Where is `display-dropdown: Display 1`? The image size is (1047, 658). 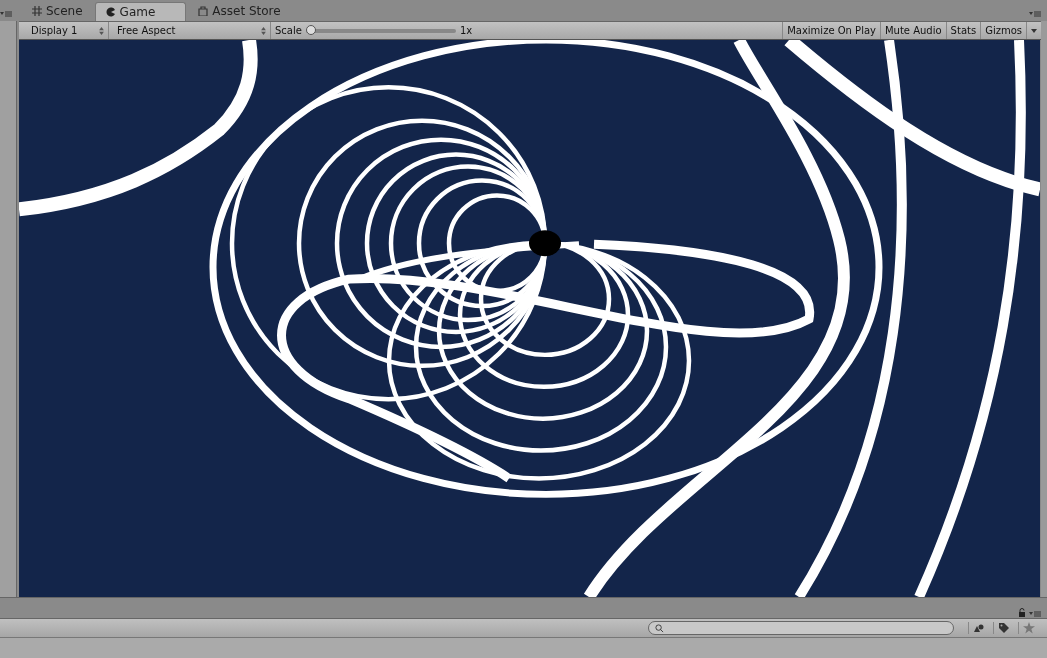 display-dropdown: Display 1 is located at coordinates (66, 30).